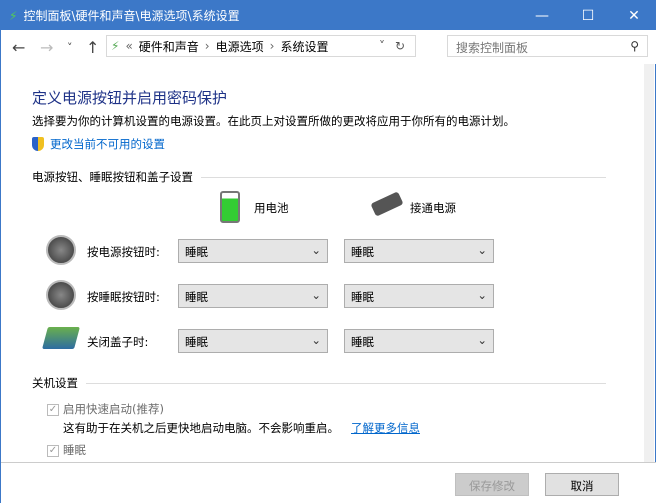 This screenshot has width=656, height=504. Describe the element at coordinates (107, 144) in the screenshot. I see `change-unavailable-settings-link: 更改当前不可用的设置` at that location.